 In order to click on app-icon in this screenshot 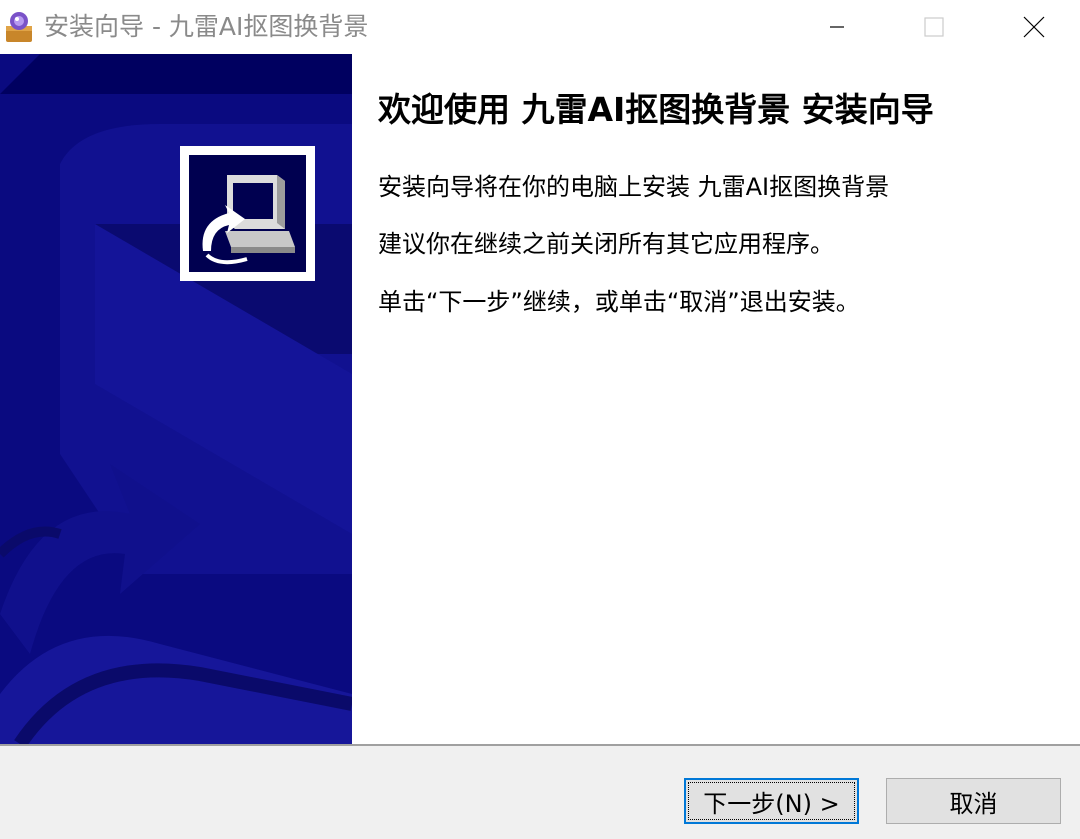, I will do `click(19, 27)`.